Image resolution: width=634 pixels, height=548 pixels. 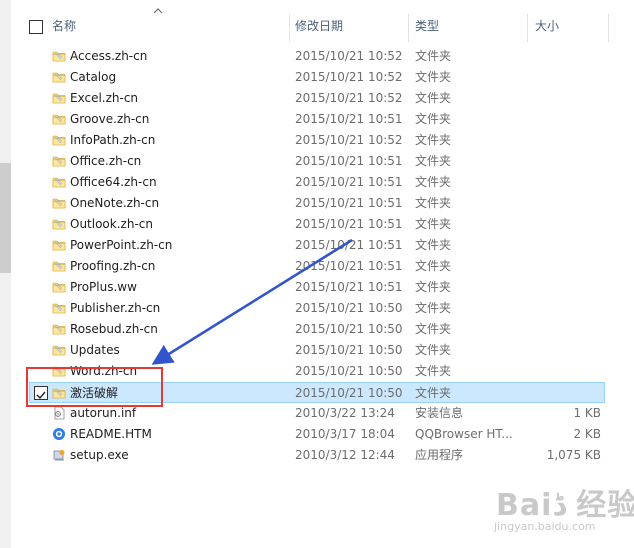 What do you see at coordinates (317, 98) in the screenshot?
I see `file-row: Excel.zh-cn 2015/10/21 10:52 文件夹` at bounding box center [317, 98].